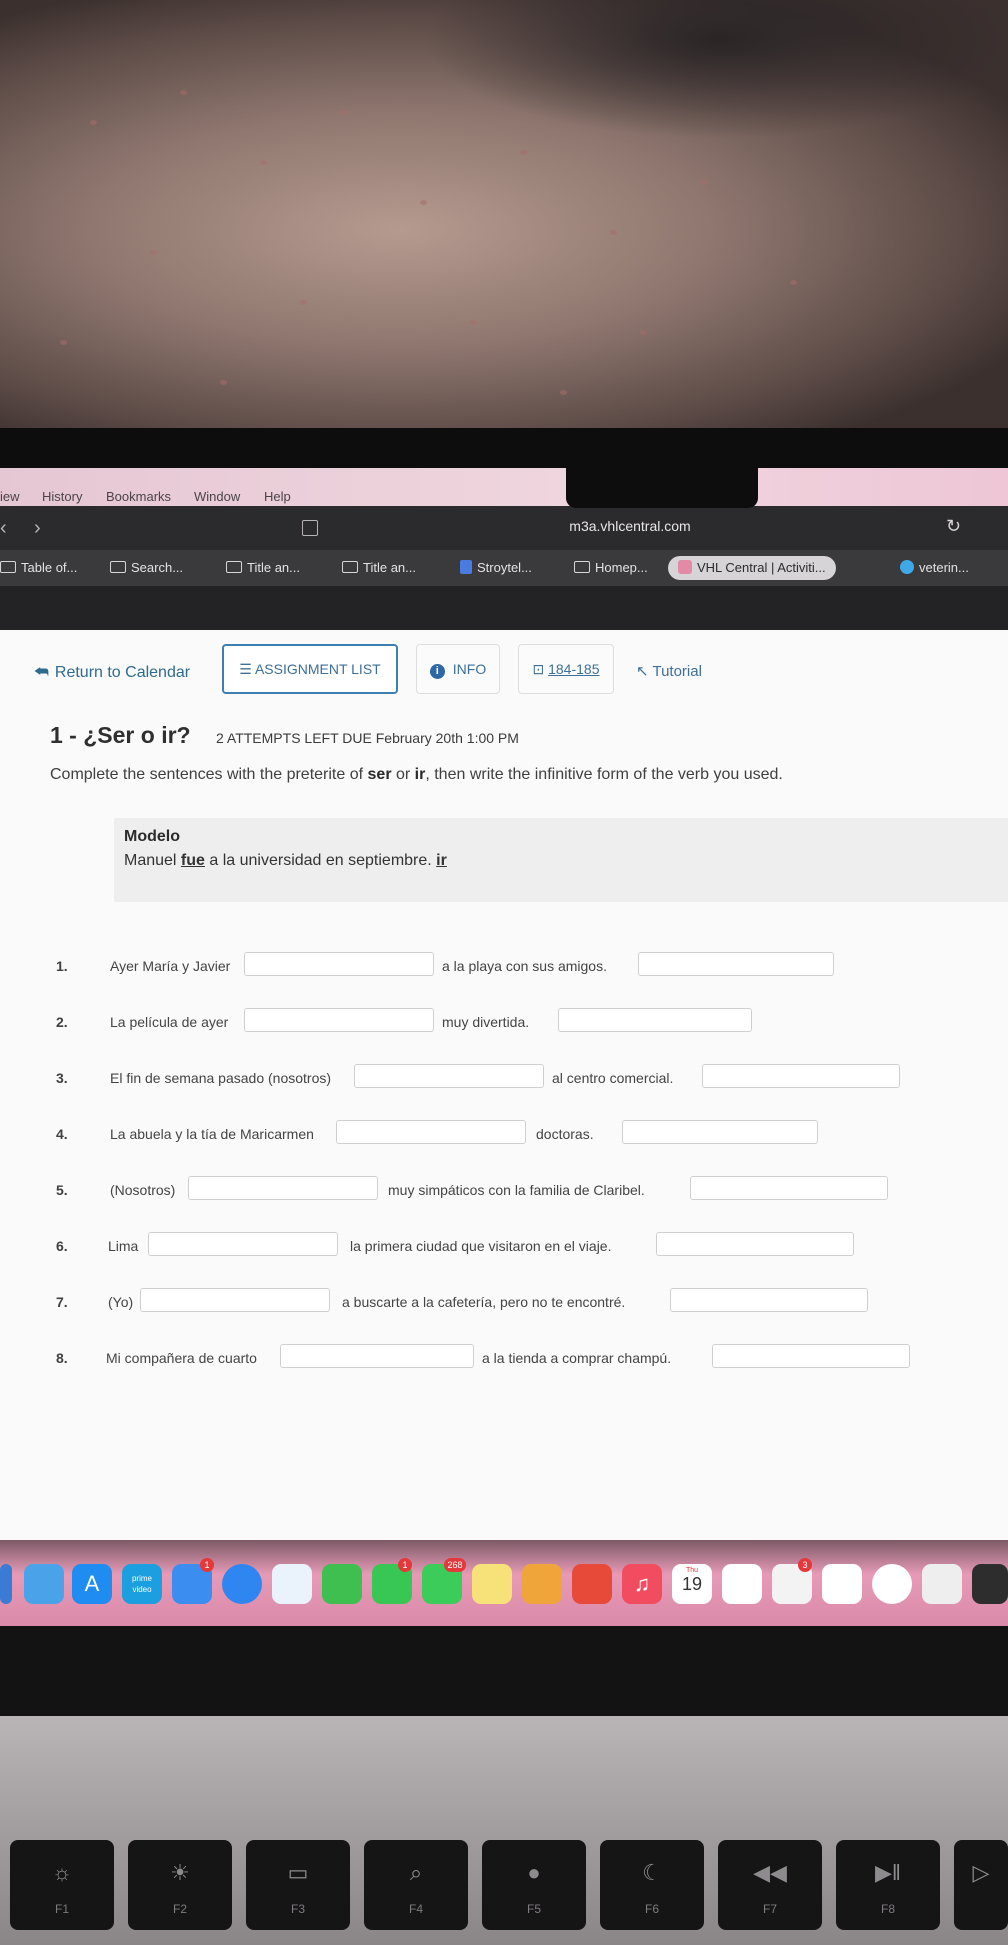 The image size is (1008, 1945). What do you see at coordinates (574, 669) in the screenshot?
I see `pages-label: 184-185` at bounding box center [574, 669].